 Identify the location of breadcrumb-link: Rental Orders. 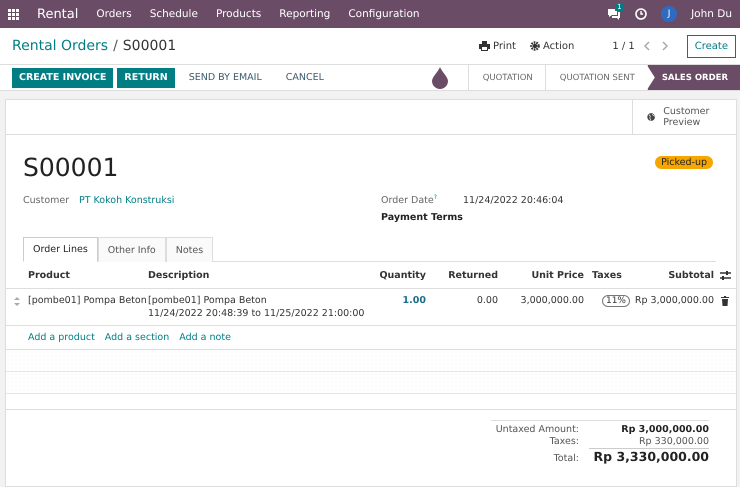
(60, 46).